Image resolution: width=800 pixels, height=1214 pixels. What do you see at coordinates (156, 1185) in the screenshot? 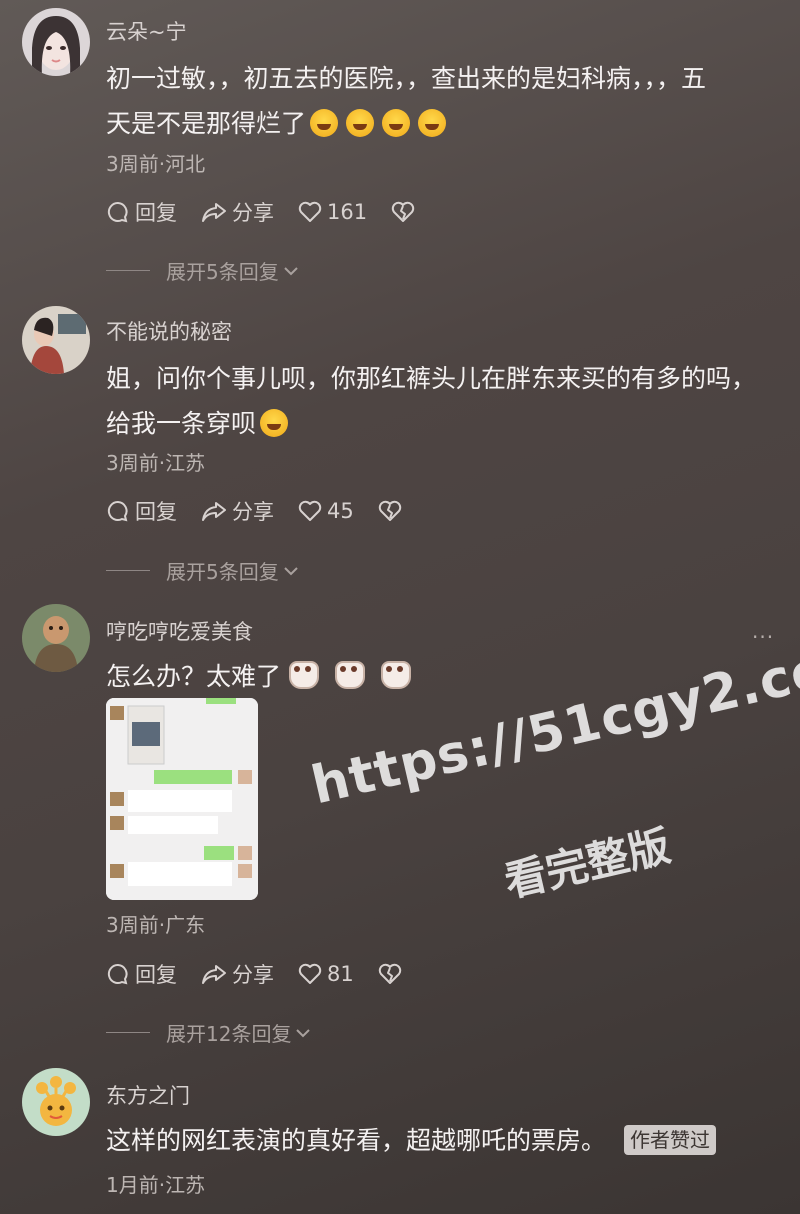
I see `comment-meta: 1月前·江苏` at bounding box center [156, 1185].